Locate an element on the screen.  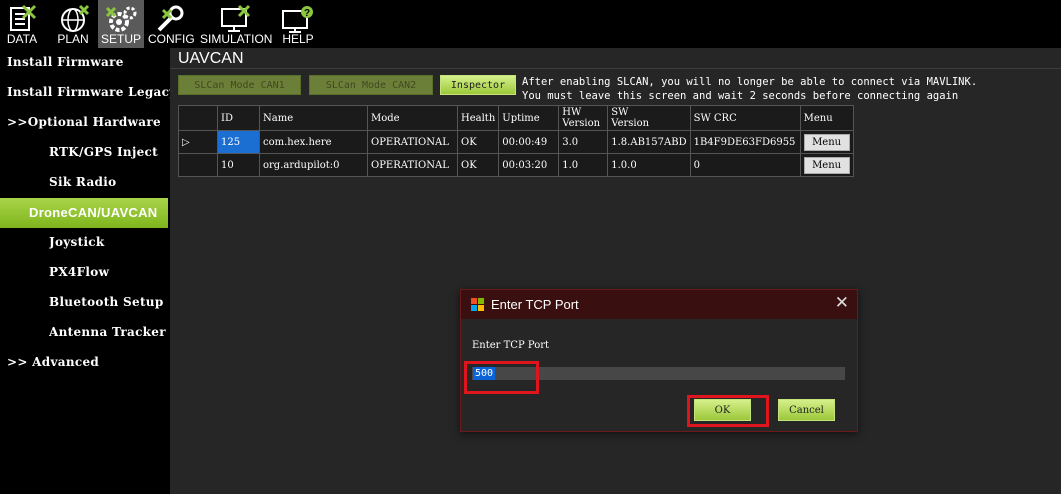
toolbar-data-label: DATA is located at coordinates (22, 39).